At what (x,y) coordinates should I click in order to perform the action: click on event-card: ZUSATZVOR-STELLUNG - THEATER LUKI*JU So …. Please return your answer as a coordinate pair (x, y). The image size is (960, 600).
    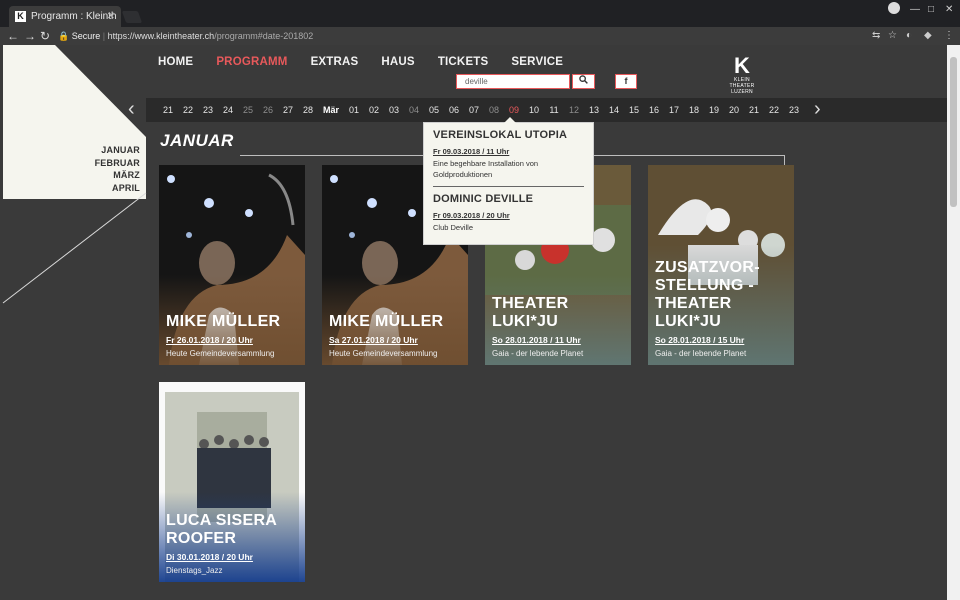
    Looking at the image, I should click on (721, 265).